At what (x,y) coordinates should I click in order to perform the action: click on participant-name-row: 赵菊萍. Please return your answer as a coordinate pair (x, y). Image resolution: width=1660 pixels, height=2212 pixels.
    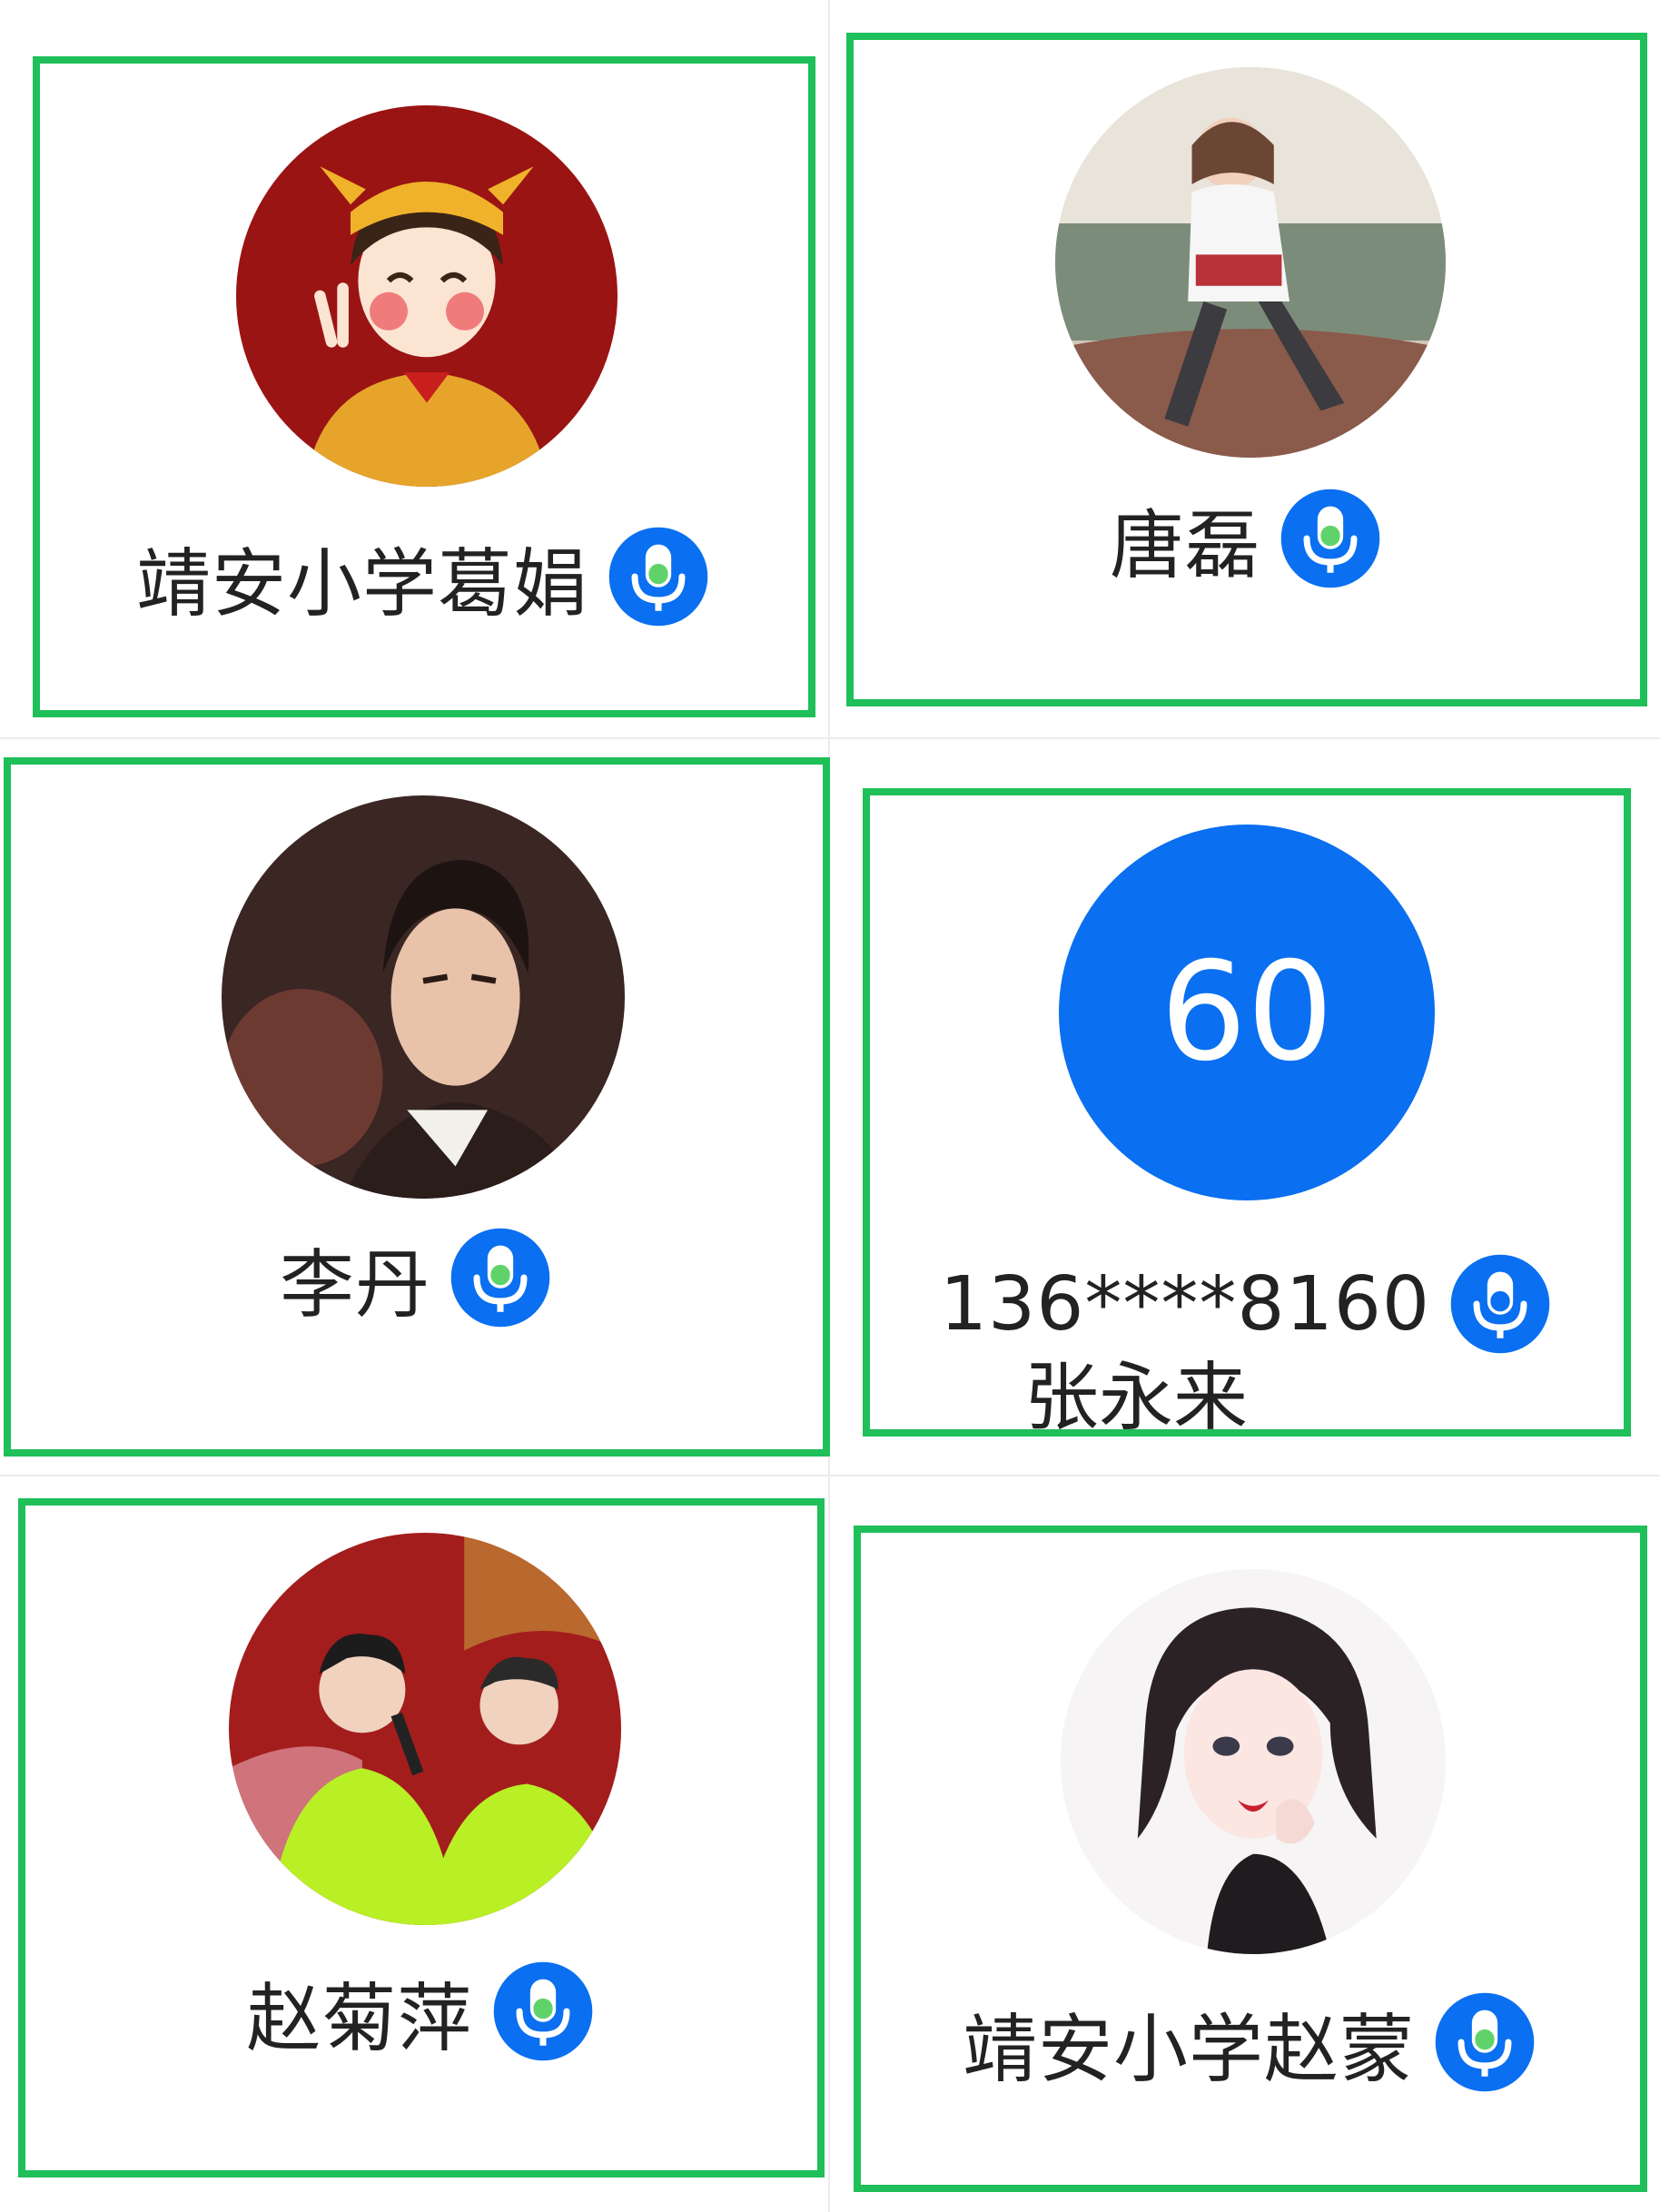
    Looking at the image, I should click on (421, 2011).